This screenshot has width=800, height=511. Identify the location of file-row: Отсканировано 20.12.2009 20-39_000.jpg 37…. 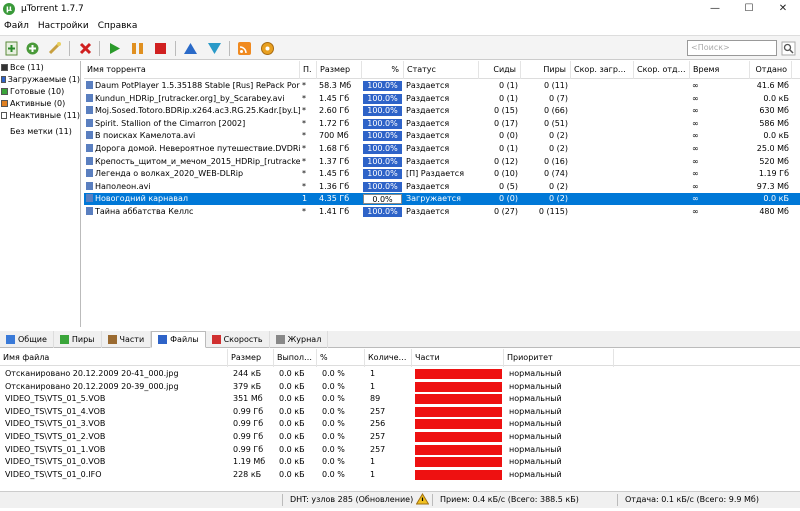
(400, 387).